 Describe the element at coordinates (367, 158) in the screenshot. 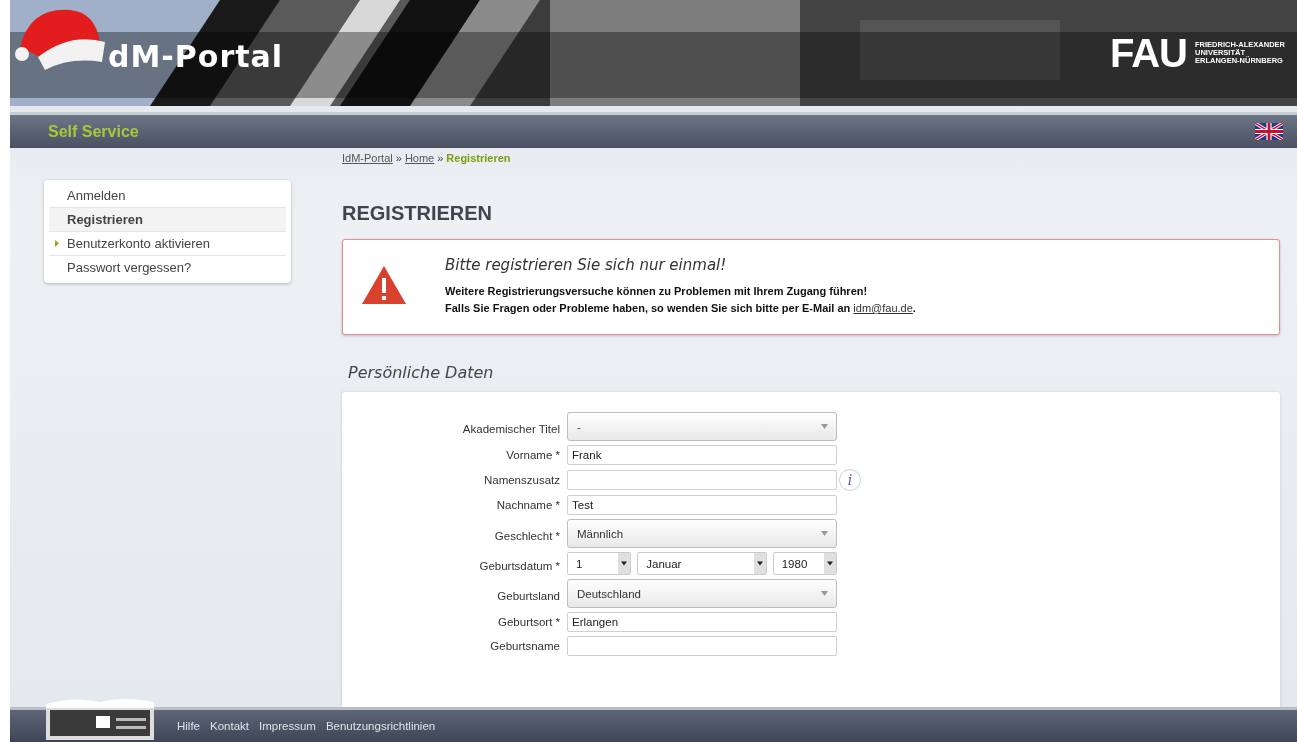

I see `breadcrumb-link: IdM-Portal` at that location.